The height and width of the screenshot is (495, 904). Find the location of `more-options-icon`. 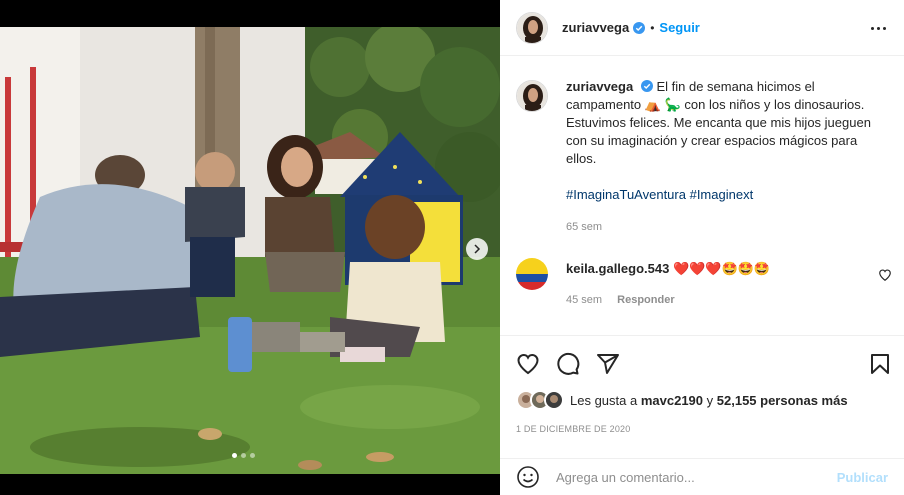

more-options-icon is located at coordinates (878, 28).